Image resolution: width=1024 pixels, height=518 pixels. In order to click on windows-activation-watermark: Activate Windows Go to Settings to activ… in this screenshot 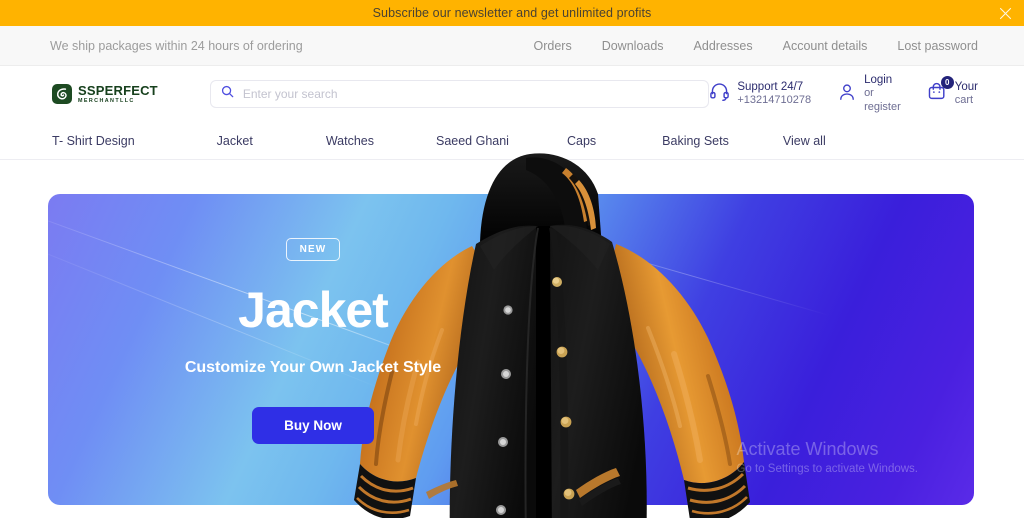, I will do `click(827, 457)`.